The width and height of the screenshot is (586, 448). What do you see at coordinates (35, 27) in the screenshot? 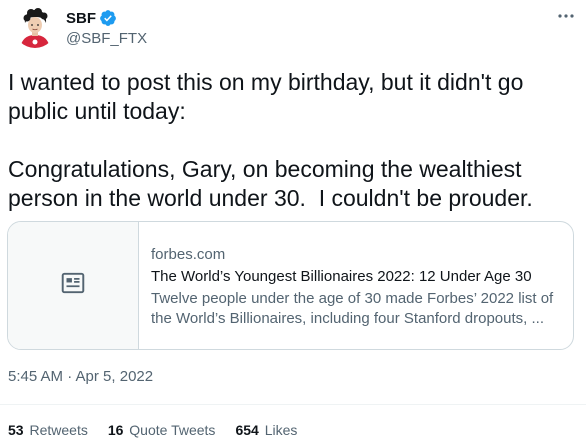
I see `avatar` at bounding box center [35, 27].